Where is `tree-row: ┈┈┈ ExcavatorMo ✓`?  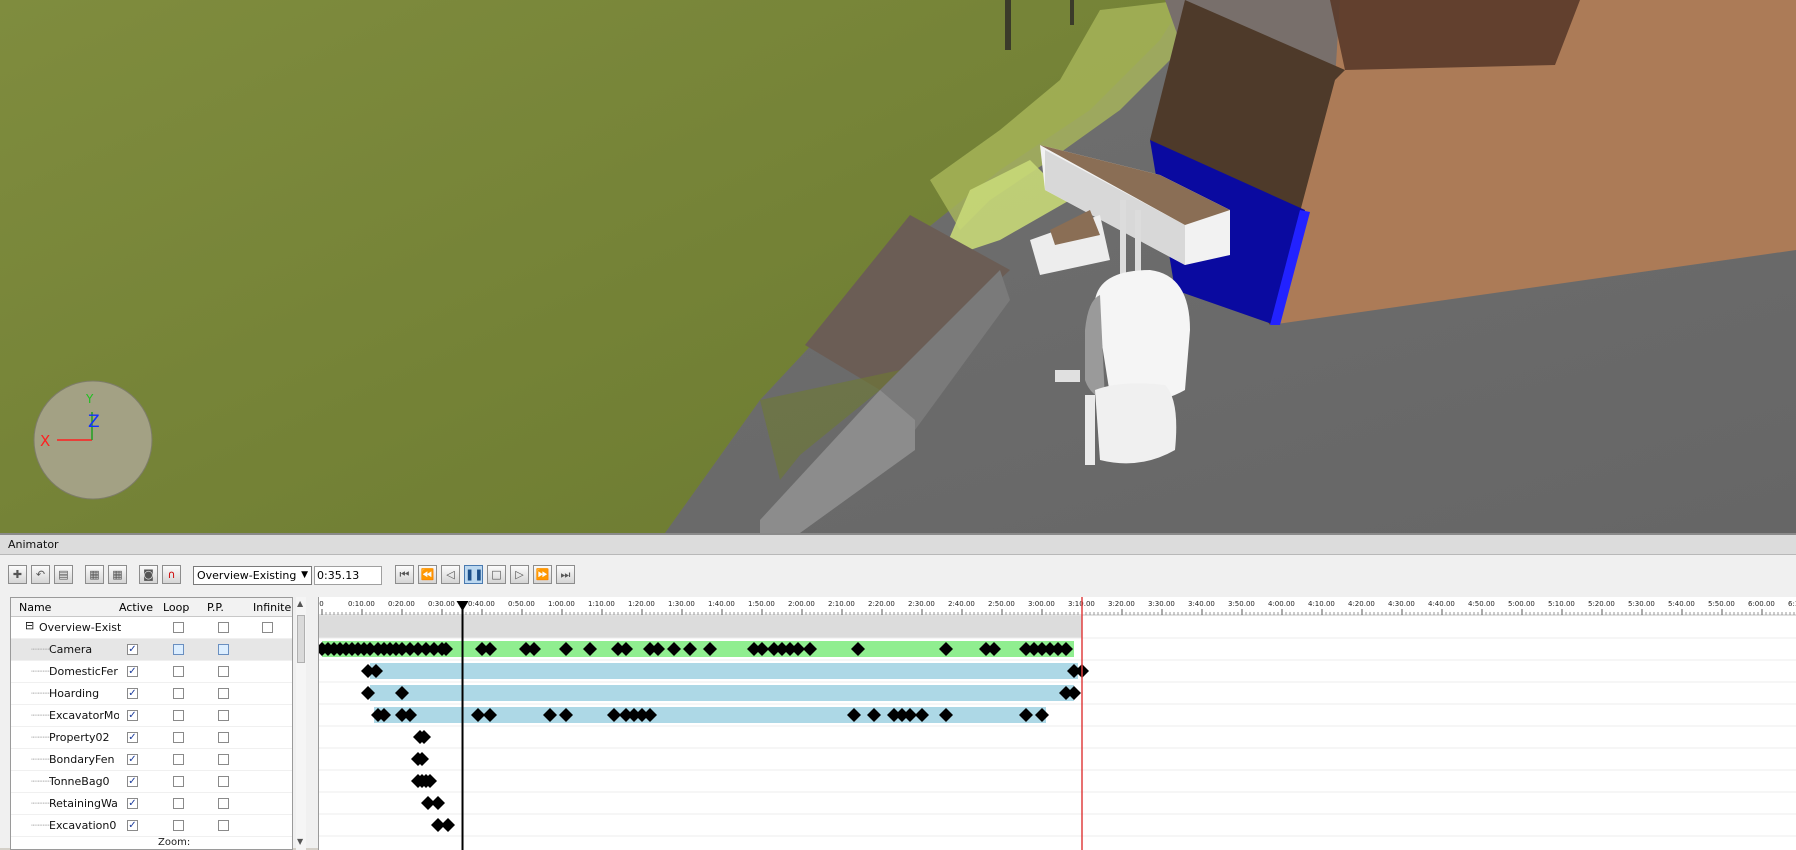
tree-row: ┈┈┈ ExcavatorMo ✓ is located at coordinates (151, 716).